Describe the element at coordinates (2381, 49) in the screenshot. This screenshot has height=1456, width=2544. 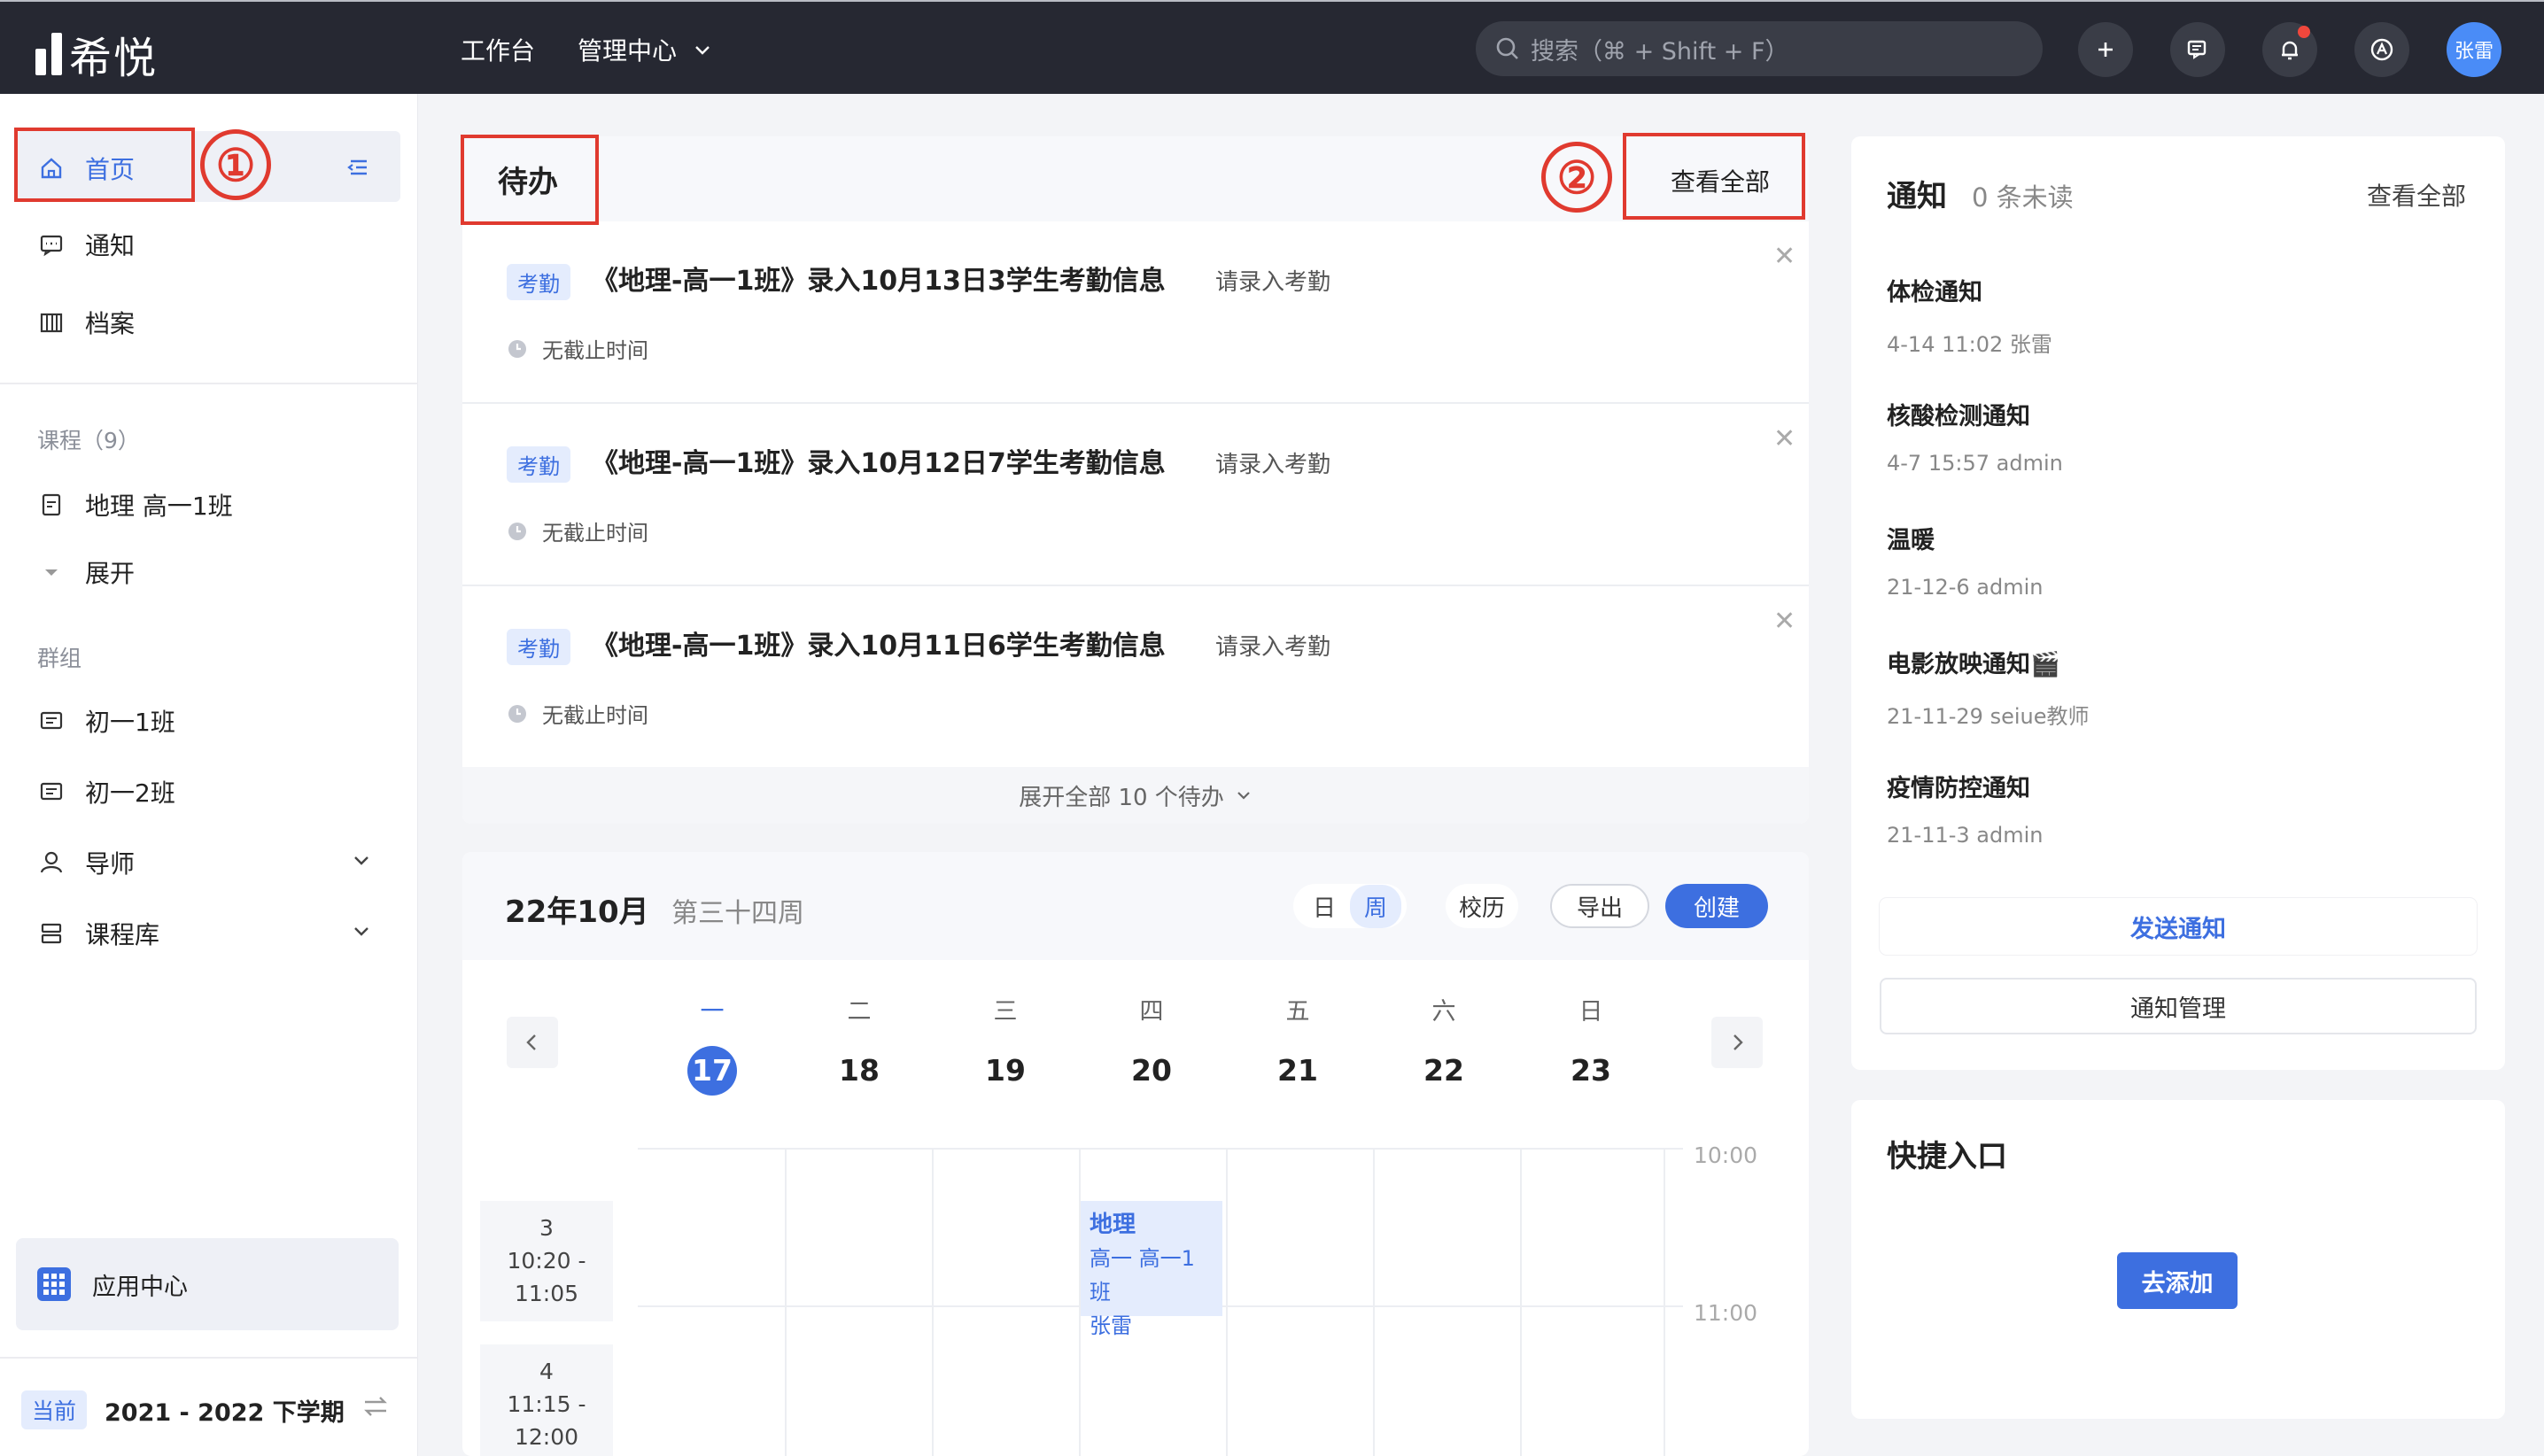
I see `ai-button` at that location.